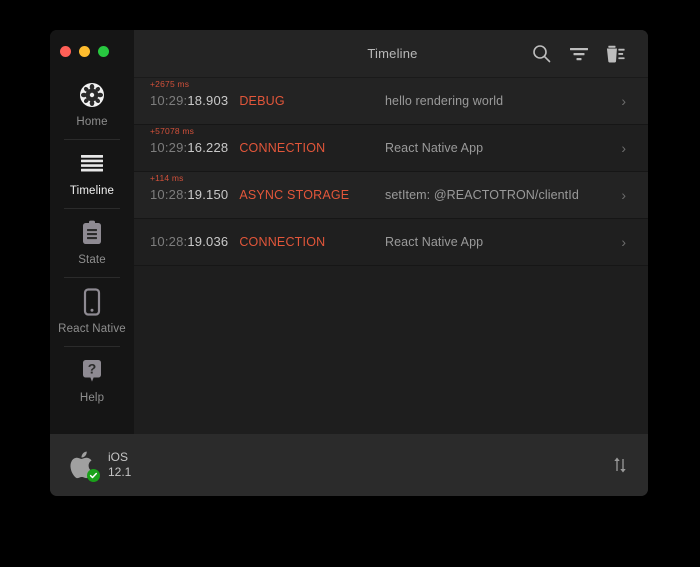  I want to click on zoom-button, so click(103, 51).